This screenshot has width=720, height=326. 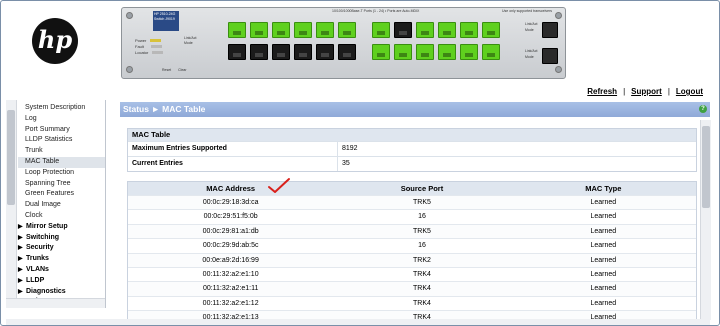 What do you see at coordinates (47, 226) in the screenshot?
I see `sidebar-category-label: Mirror Setup` at bounding box center [47, 226].